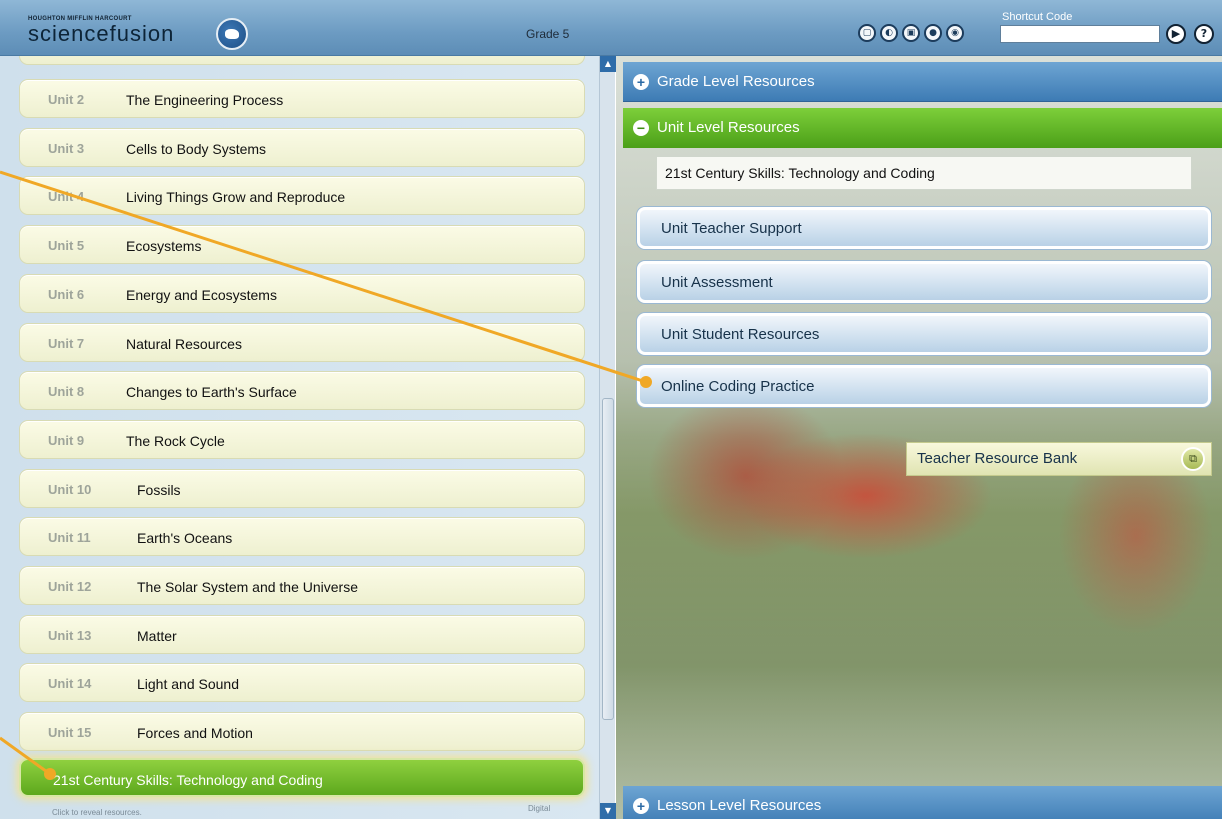  I want to click on lesson-level-resources-header: + Lesson Level Resources, so click(922, 802).